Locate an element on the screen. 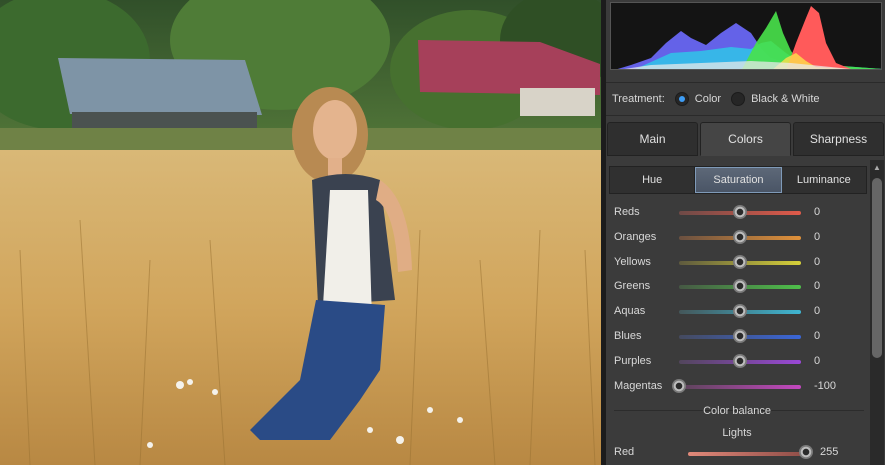 This screenshot has height=465, width=885. main-tabs: Main Colors Sharpness is located at coordinates (745, 139).